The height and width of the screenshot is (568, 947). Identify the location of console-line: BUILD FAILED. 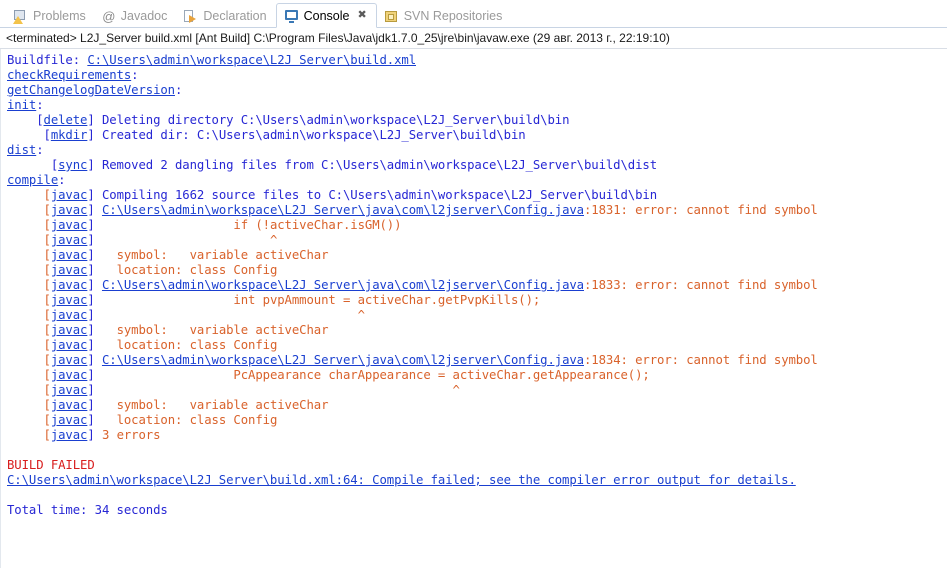
(477, 465).